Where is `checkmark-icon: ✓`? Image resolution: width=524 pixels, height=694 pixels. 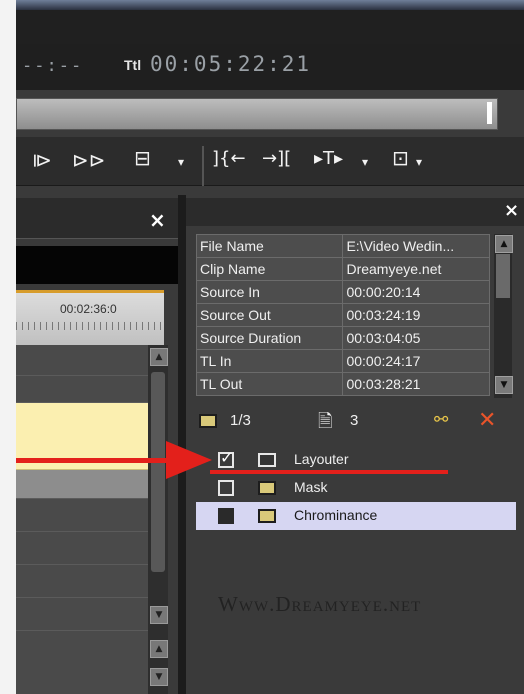 checkmark-icon: ✓ is located at coordinates (227, 457).